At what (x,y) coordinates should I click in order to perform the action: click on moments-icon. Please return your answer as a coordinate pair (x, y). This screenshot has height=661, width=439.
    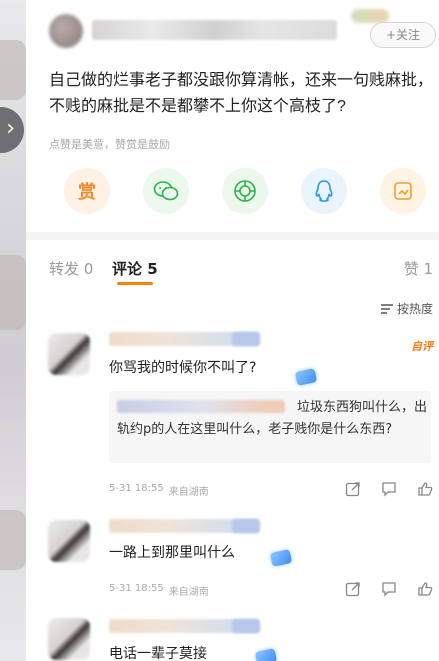
    Looking at the image, I should click on (245, 191).